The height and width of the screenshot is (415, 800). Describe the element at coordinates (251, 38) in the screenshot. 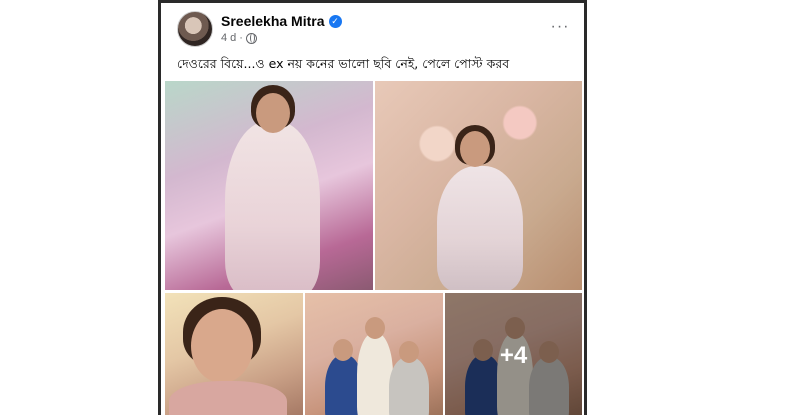

I see `globe-icon` at that location.